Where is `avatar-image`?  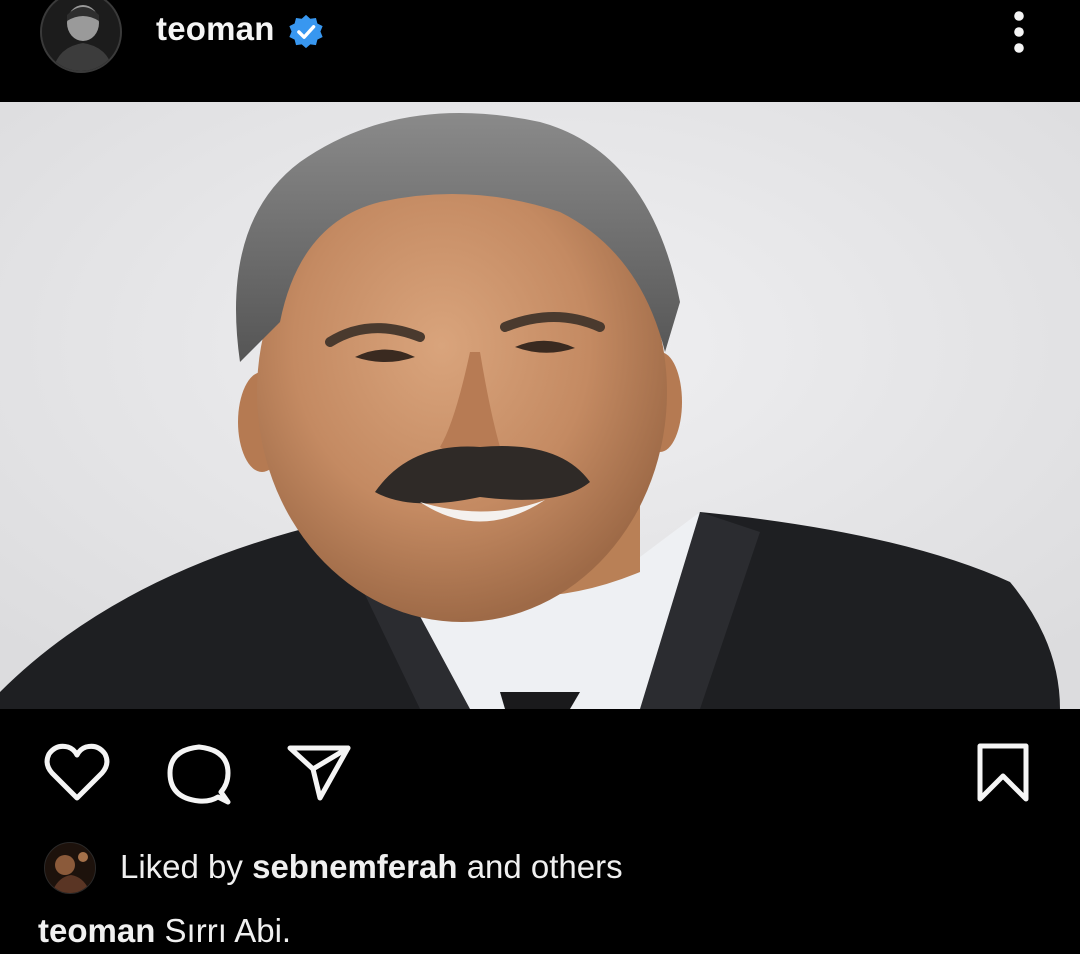 avatar-image is located at coordinates (81, 35).